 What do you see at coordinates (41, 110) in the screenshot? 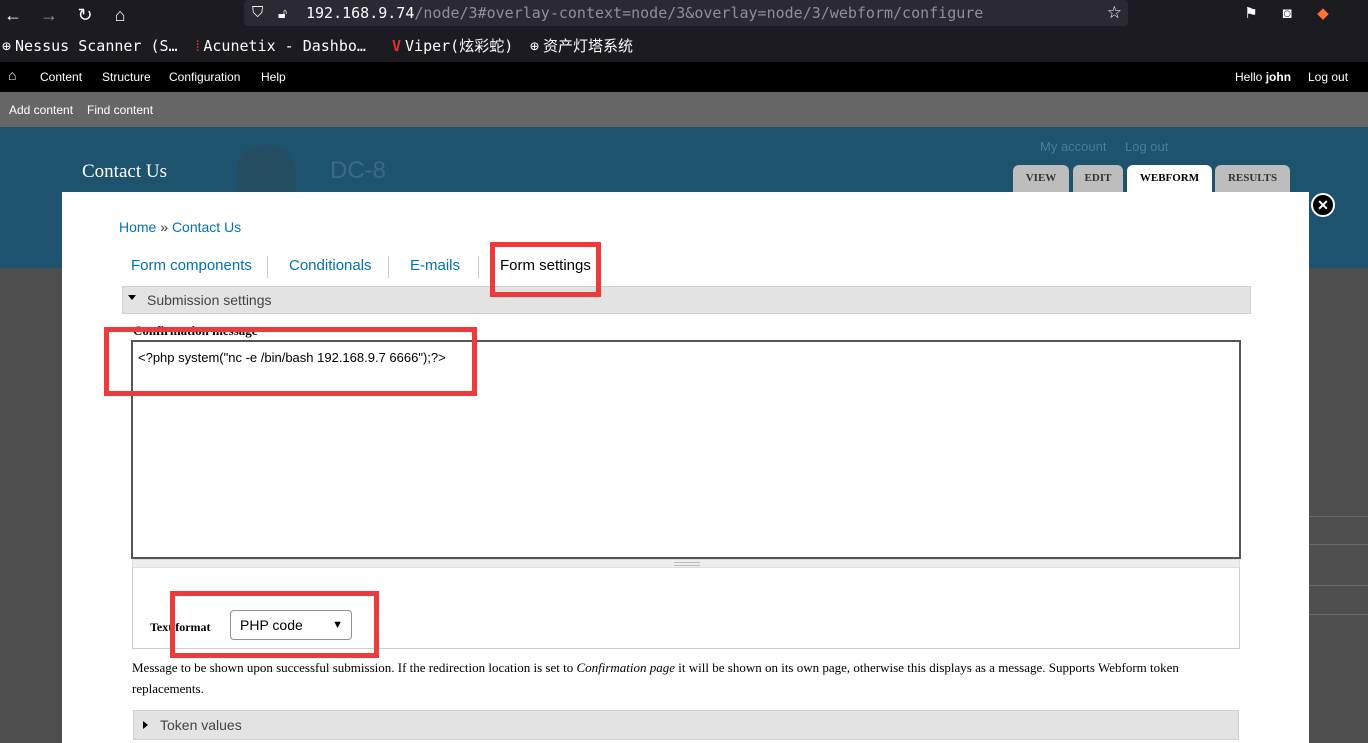
I see `shortcut-add-content: Add content` at bounding box center [41, 110].